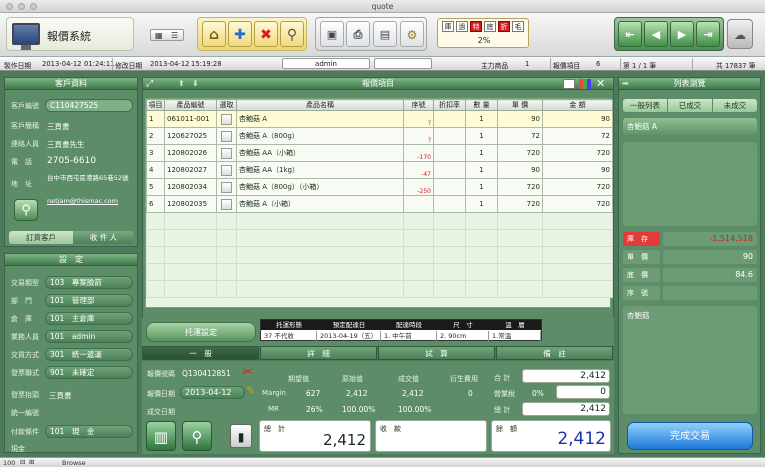 Image resolution: width=765 pixels, height=467 pixels. I want to click on cell-price: 90, so click(520, 170).